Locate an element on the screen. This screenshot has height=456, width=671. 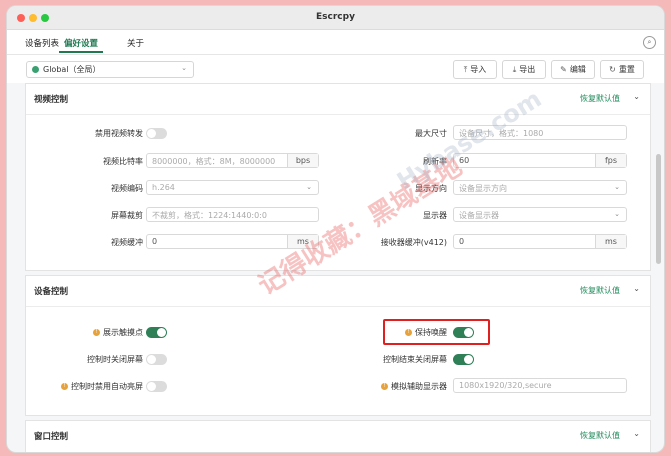
scrollbar is located at coordinates (658, 209).